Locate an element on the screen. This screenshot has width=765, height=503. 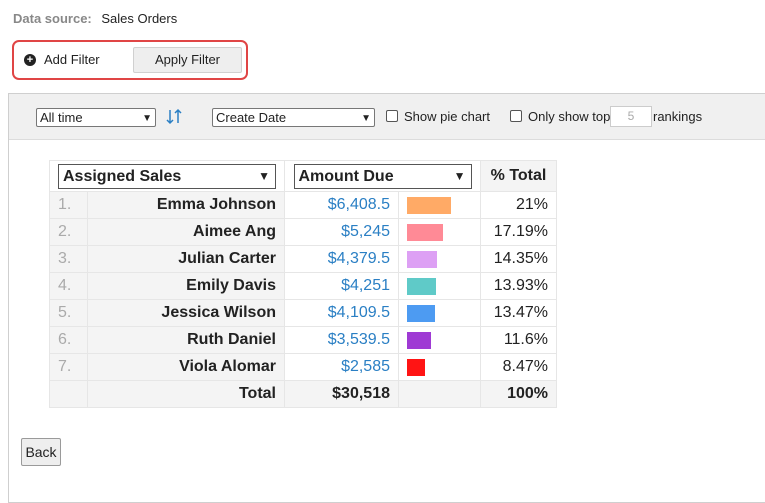
top-prefix-label: Only show top is located at coordinates (569, 116).